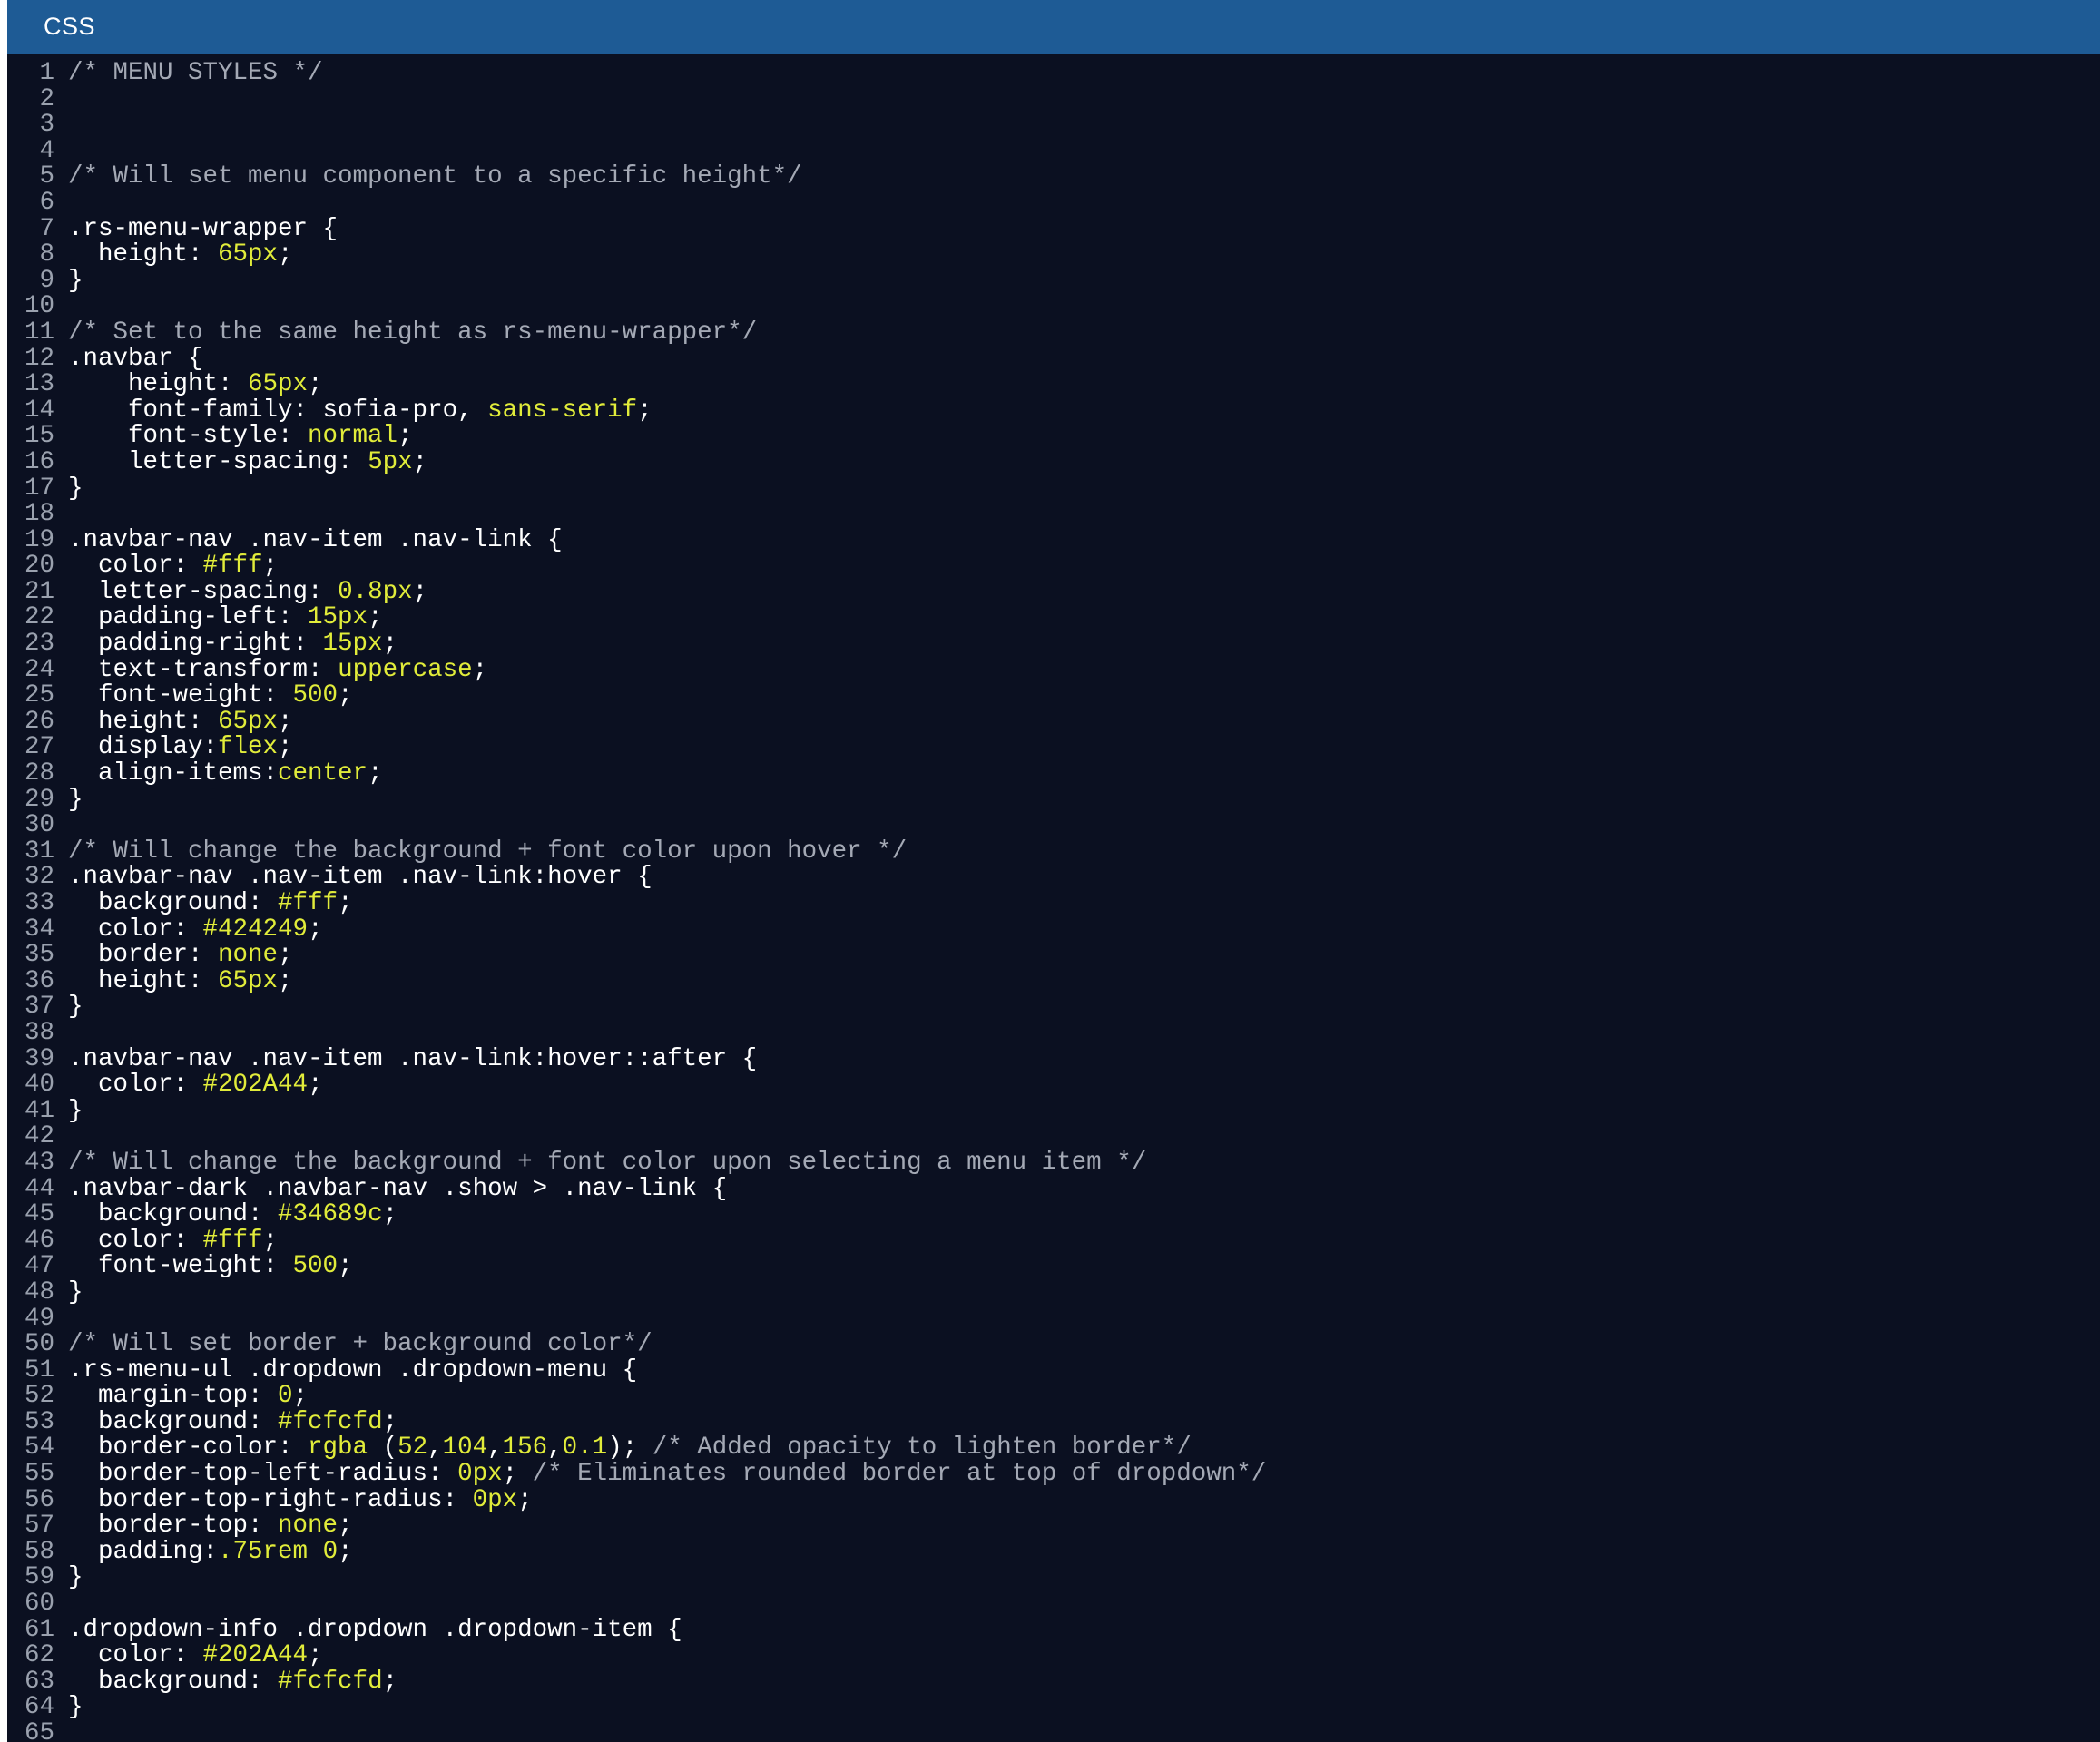 This screenshot has height=1742, width=2100. I want to click on code-text: padding-right: 15px;, so click(233, 644).